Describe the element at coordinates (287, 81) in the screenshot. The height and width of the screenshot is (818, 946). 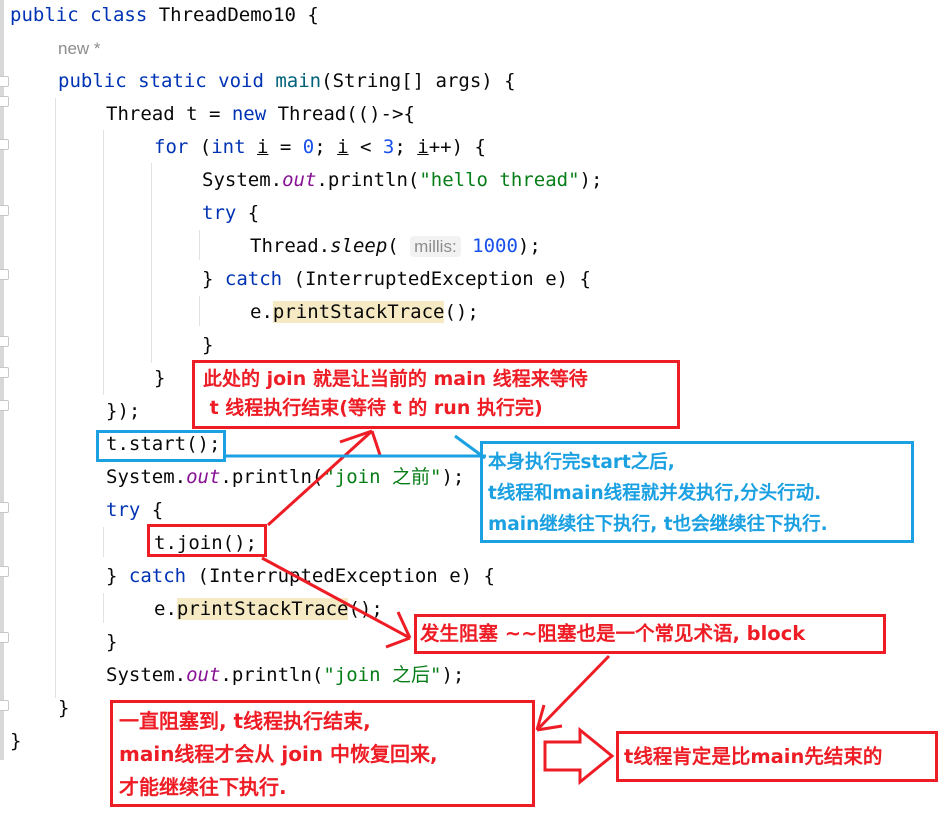
I see `code-line-main-decl: public static void main(String[] args) {` at that location.